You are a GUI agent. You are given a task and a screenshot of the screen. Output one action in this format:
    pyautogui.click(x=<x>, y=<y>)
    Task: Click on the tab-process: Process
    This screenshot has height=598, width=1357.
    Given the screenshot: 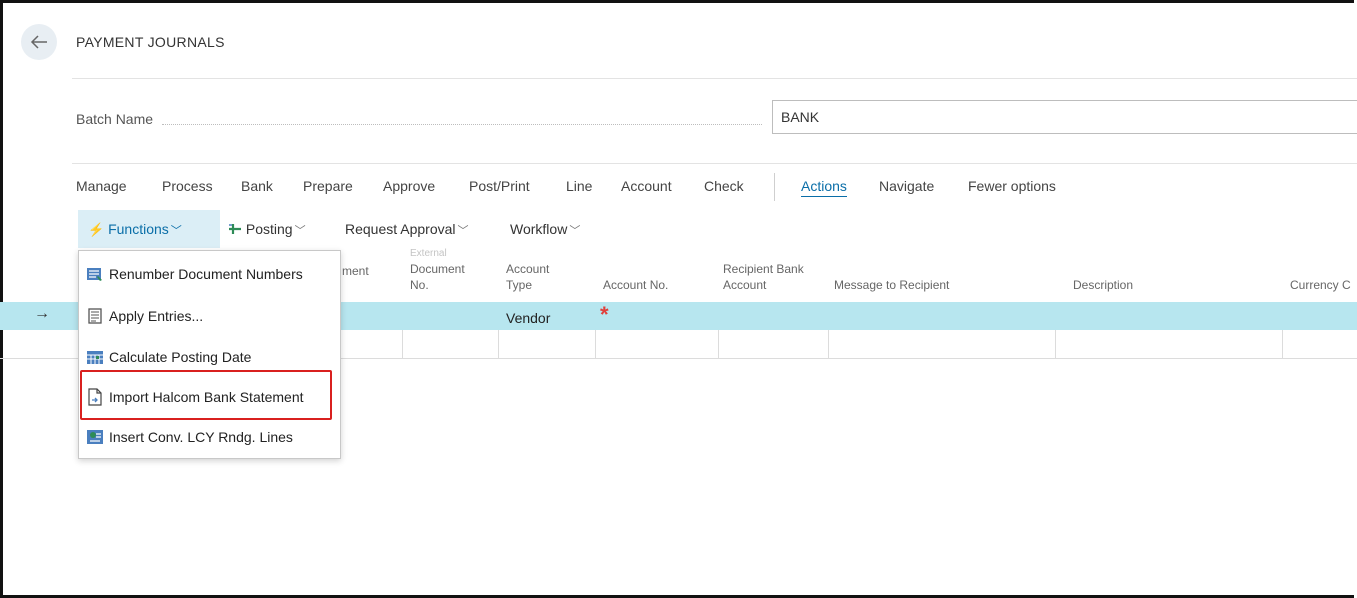 What is the action you would take?
    pyautogui.click(x=187, y=186)
    